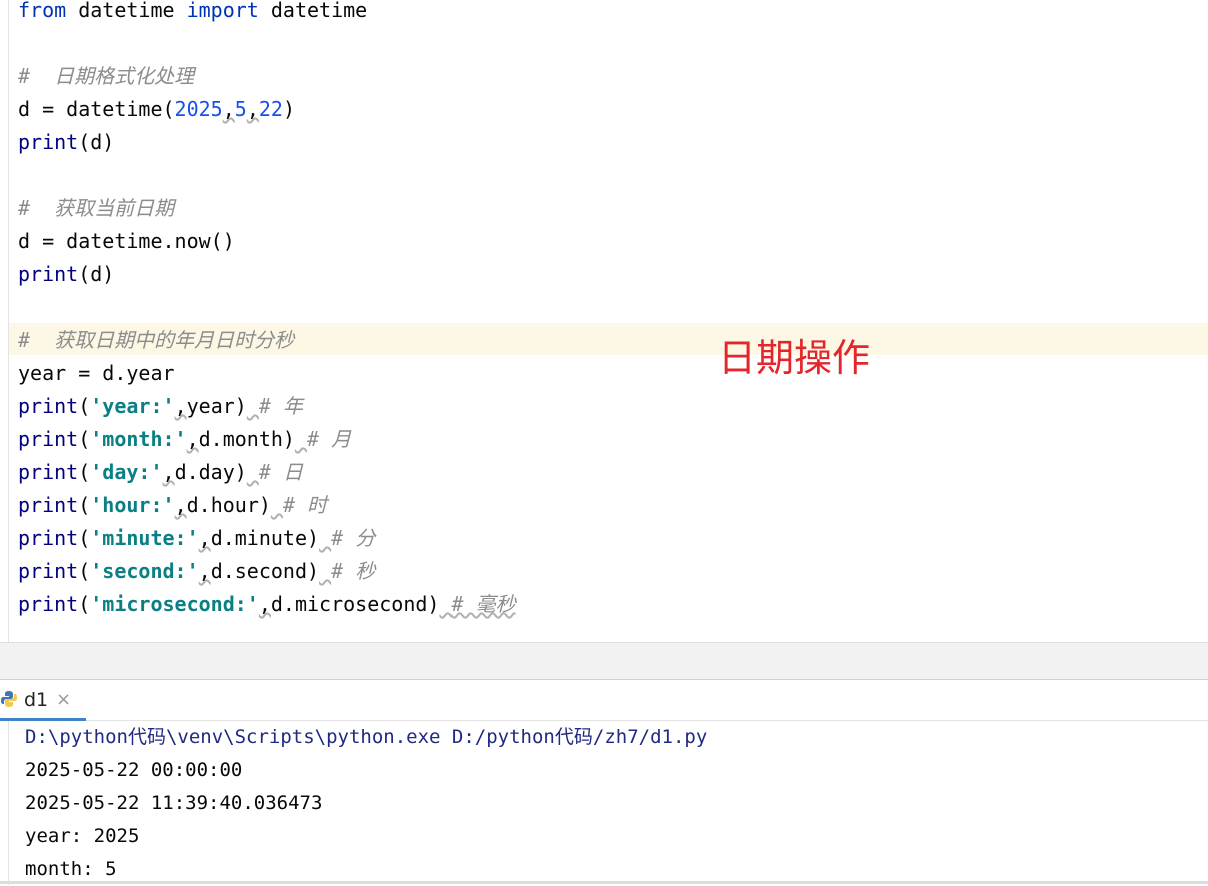 This screenshot has width=1208, height=886. What do you see at coordinates (96, 373) in the screenshot?
I see `code-line-year: year = d.year` at bounding box center [96, 373].